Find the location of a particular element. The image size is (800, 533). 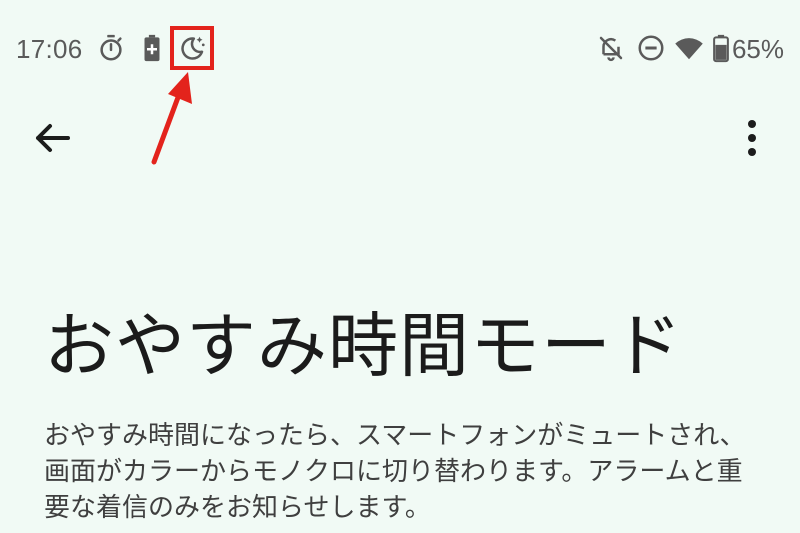

battery-saver-icon is located at coordinates (152, 48).